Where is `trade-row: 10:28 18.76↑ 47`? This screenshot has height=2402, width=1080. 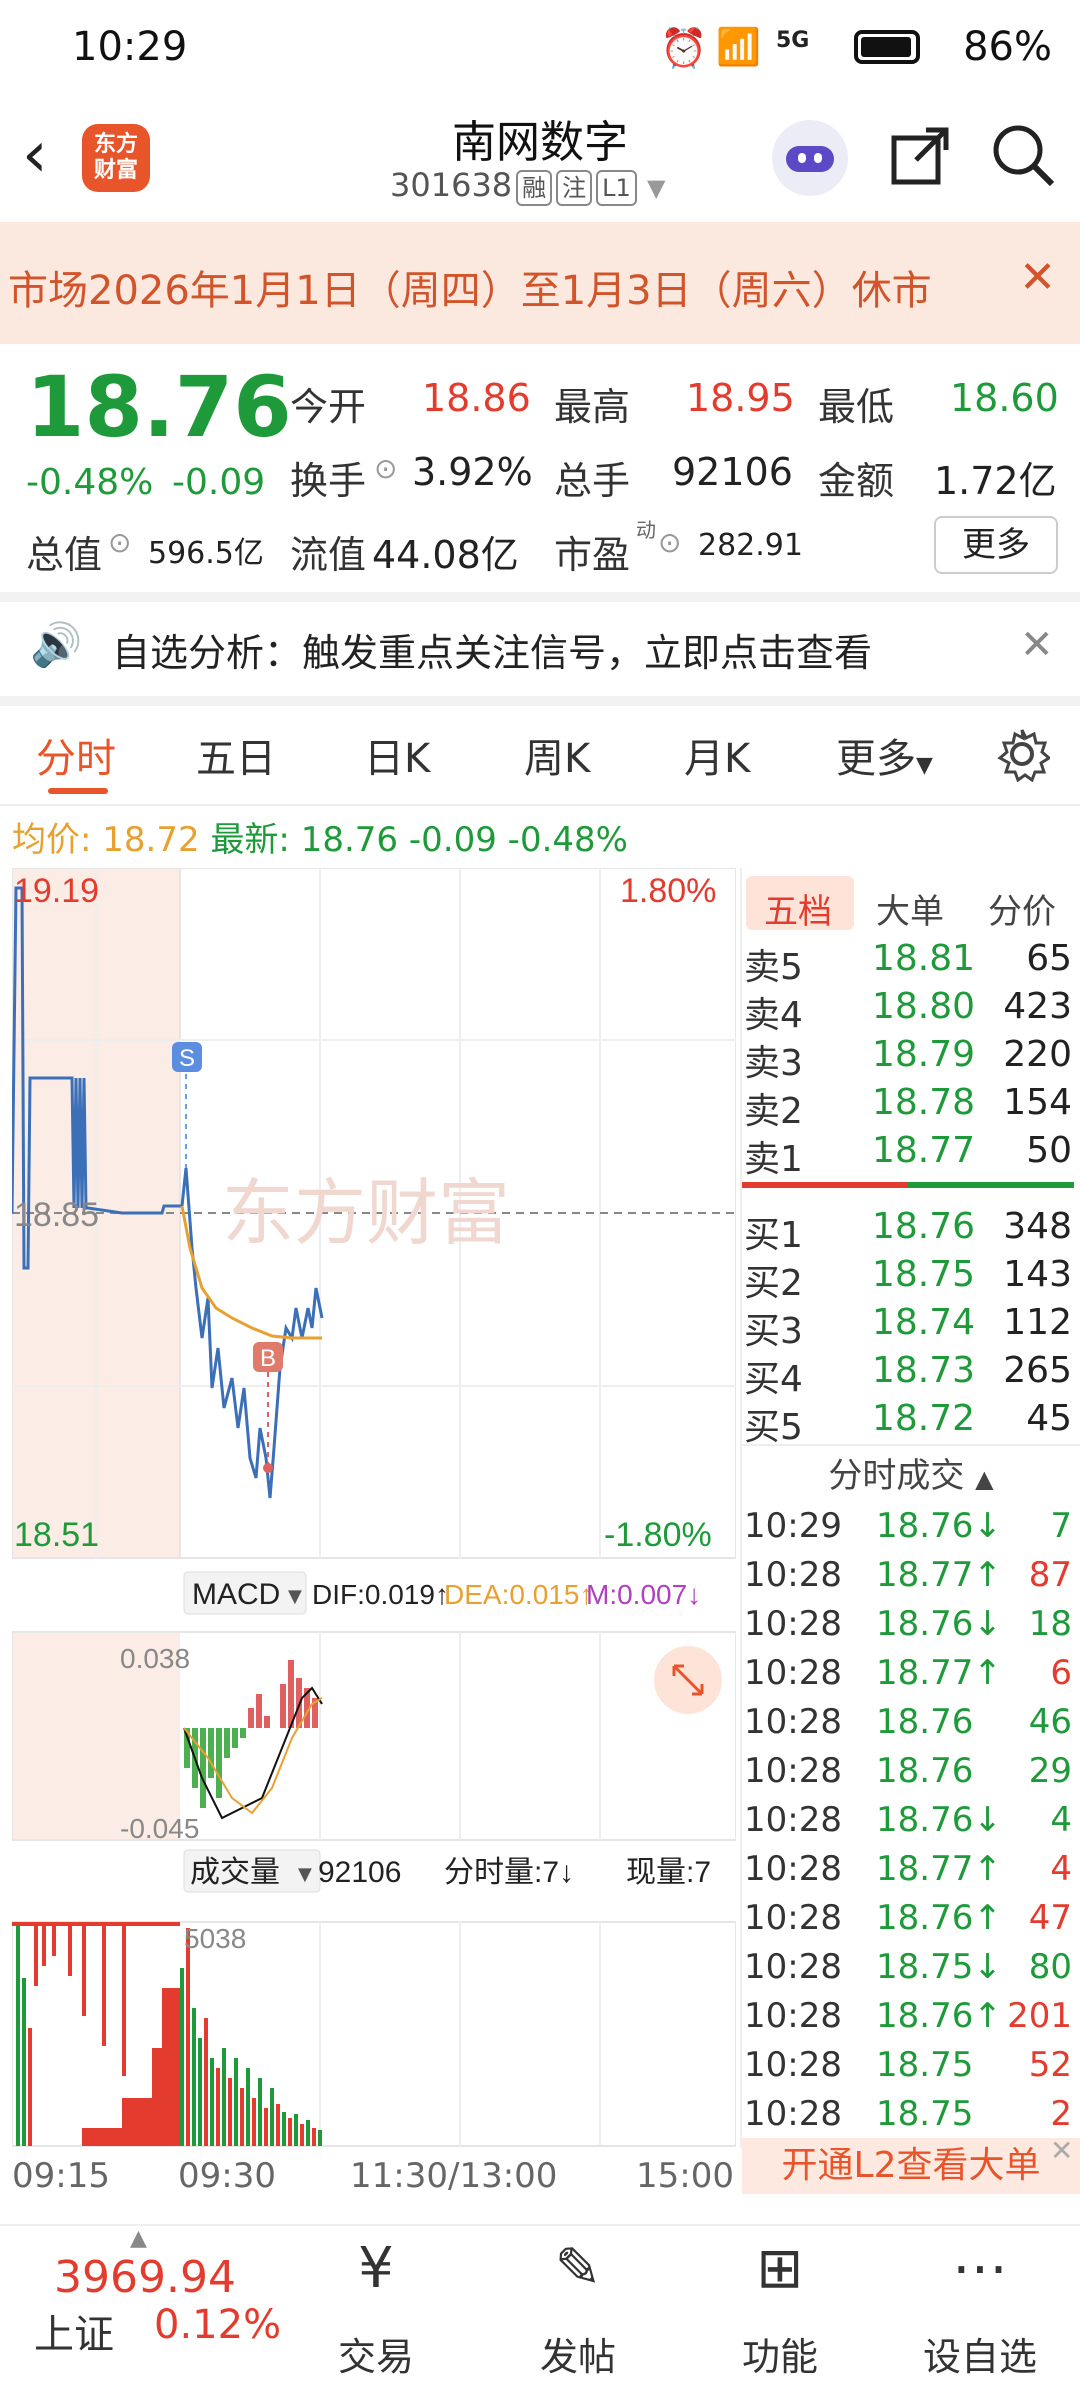
trade-row: 10:28 18.76↑ 47 is located at coordinates (909, 1922).